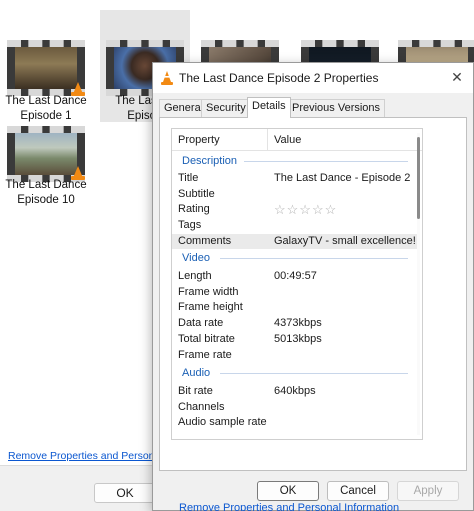  Describe the element at coordinates (205, 240) in the screenshot. I see `property-name: Comments` at that location.